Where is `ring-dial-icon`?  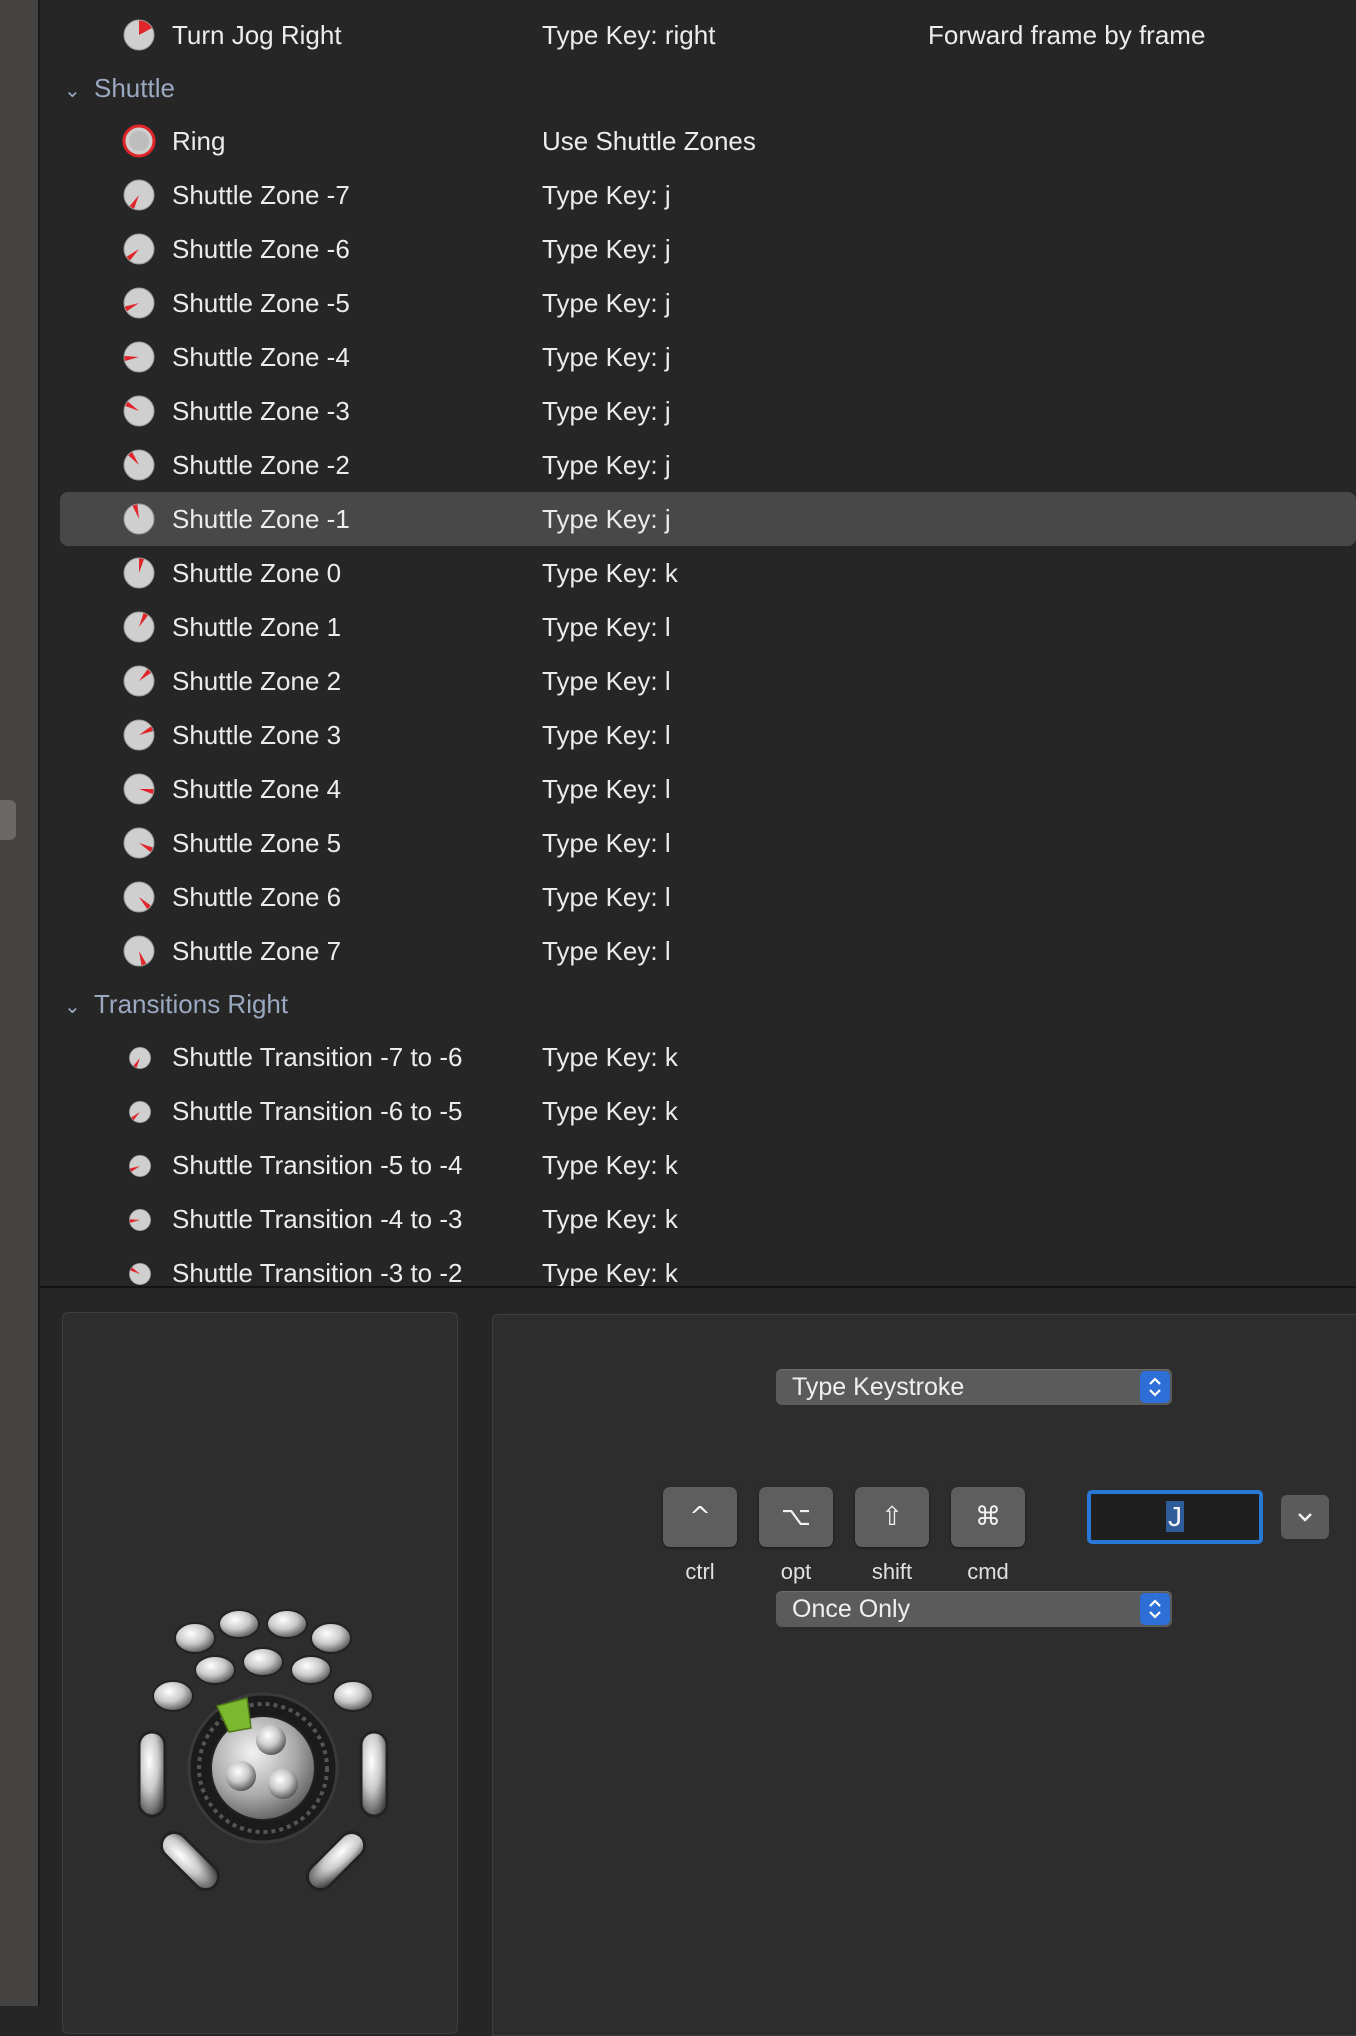 ring-dial-icon is located at coordinates (139, 141).